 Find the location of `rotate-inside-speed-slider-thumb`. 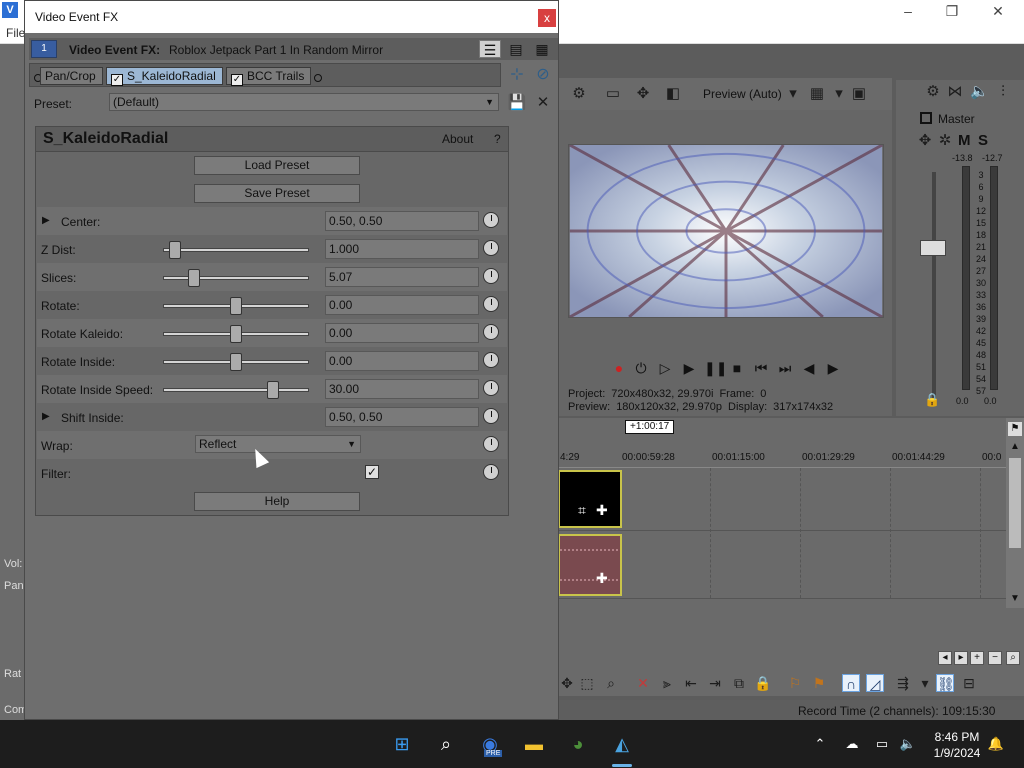

rotate-inside-speed-slider-thumb is located at coordinates (272, 390).